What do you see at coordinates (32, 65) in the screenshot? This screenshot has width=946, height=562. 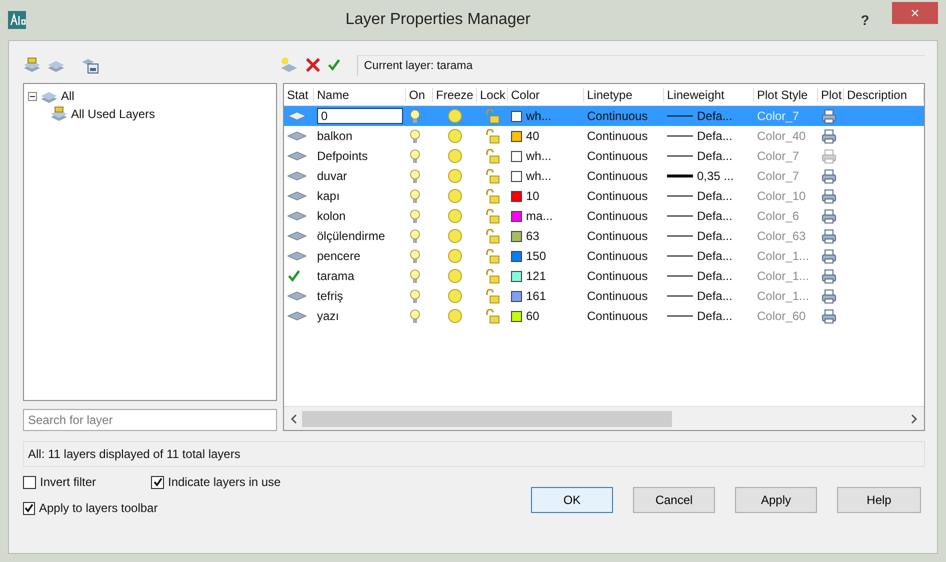 I see `new-filter-button` at bounding box center [32, 65].